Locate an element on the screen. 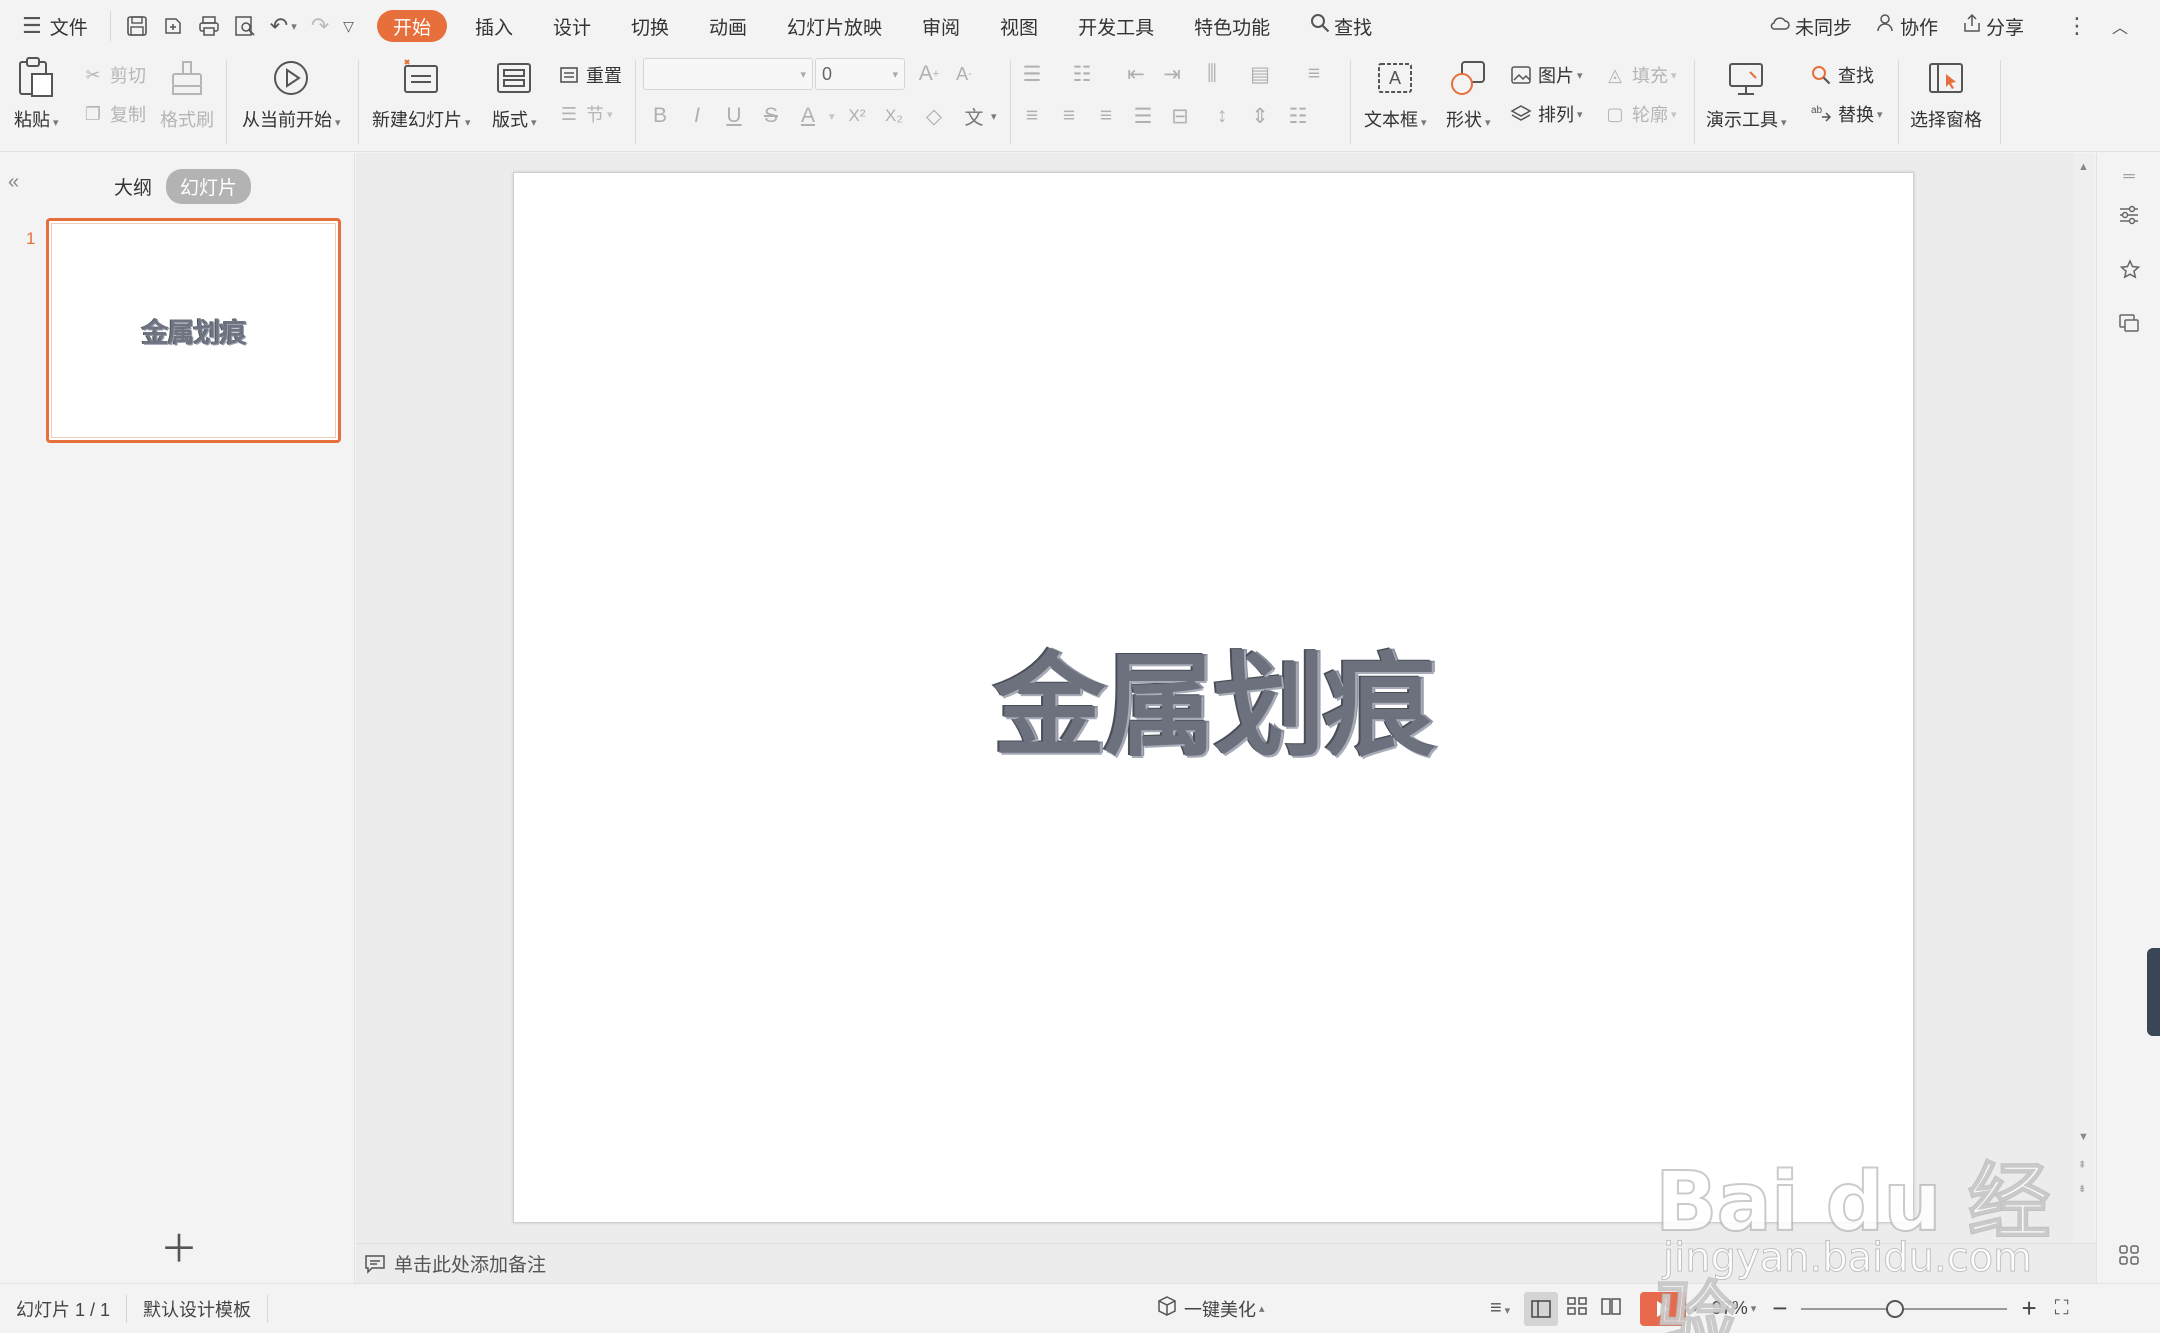 The height and width of the screenshot is (1333, 2160). cut-button: ✂ 剪切 is located at coordinates (113, 75).